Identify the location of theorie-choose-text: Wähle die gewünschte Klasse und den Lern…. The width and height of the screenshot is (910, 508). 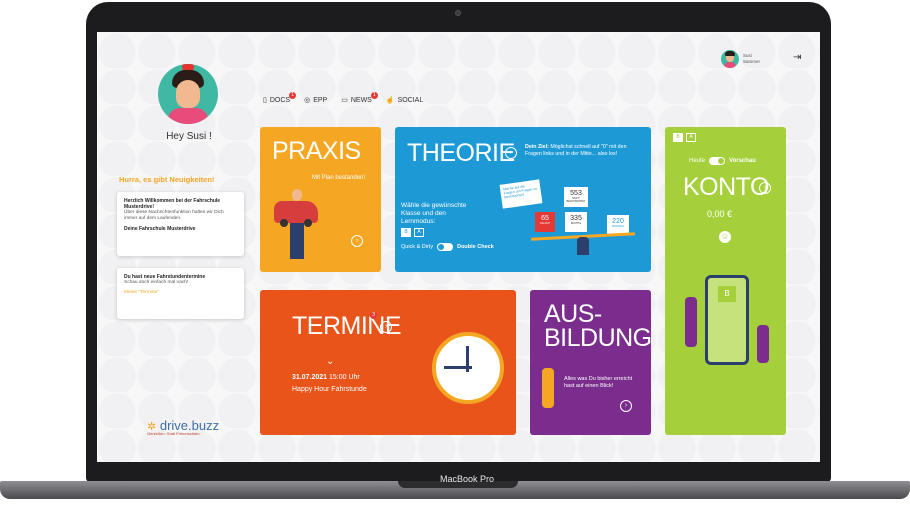
(434, 213).